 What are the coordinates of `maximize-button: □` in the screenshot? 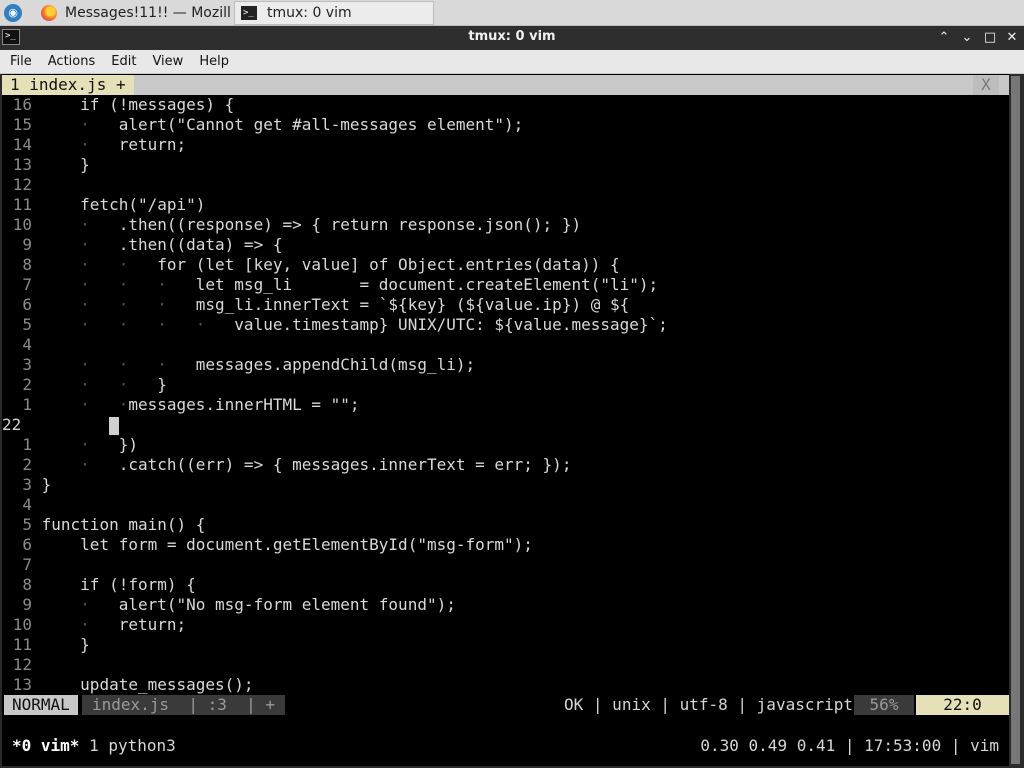 It's located at (990, 38).